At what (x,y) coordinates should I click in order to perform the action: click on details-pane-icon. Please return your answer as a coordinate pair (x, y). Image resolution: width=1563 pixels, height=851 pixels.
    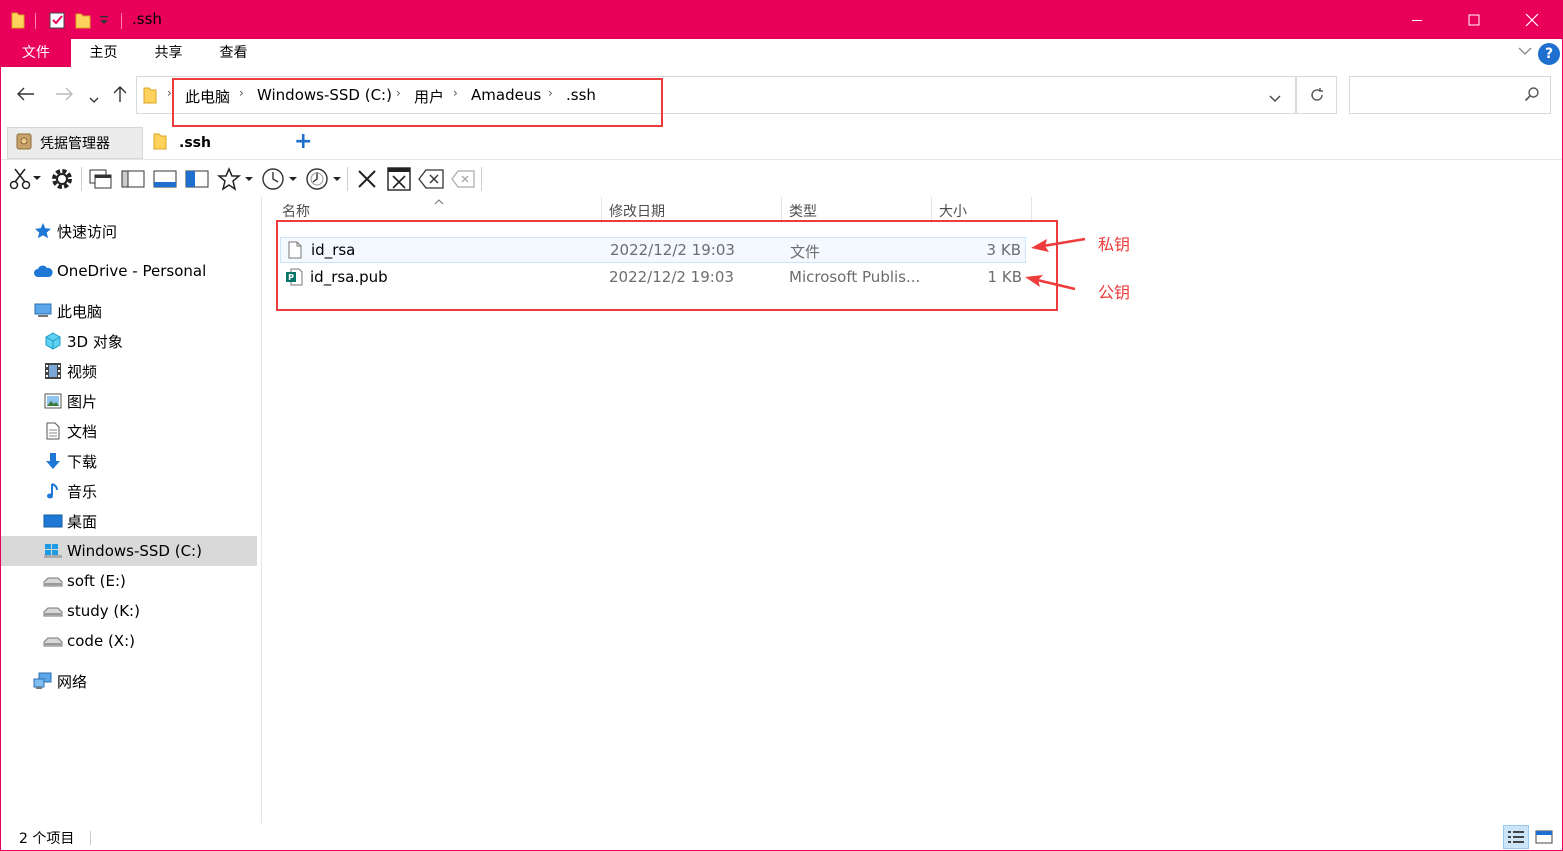
    Looking at the image, I should click on (197, 179).